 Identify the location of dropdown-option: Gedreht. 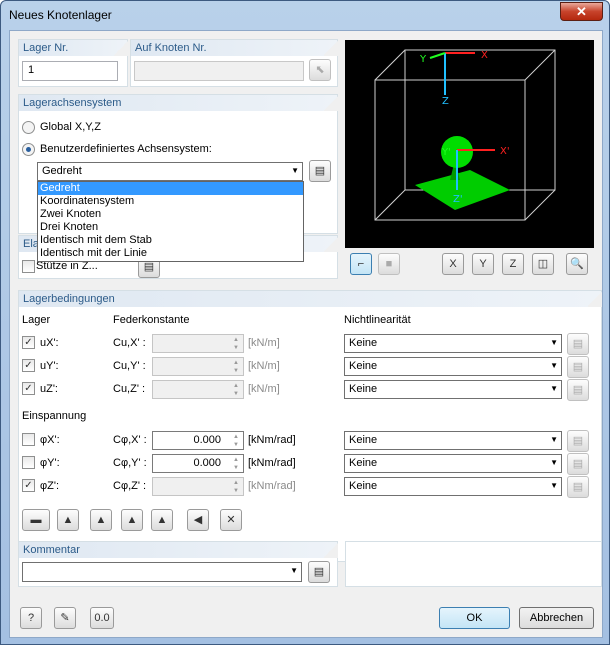
(170, 188).